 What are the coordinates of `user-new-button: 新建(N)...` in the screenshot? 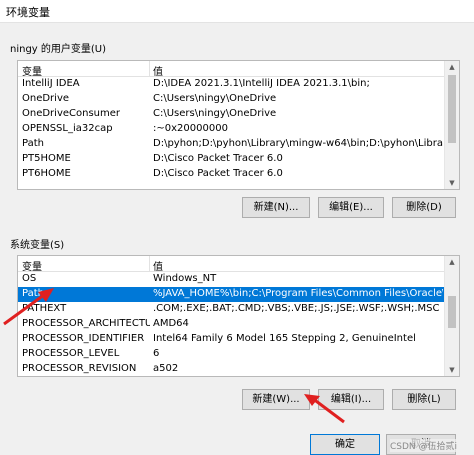 It's located at (276, 207).